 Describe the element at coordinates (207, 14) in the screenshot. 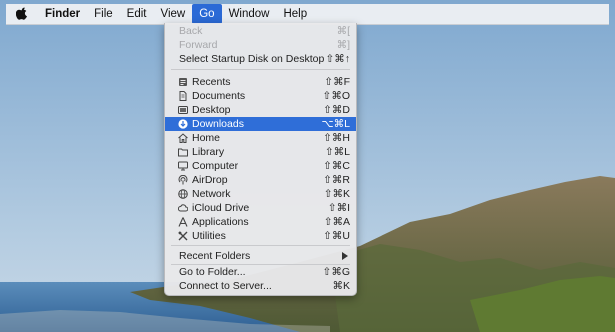

I see `menu-go: Go` at that location.